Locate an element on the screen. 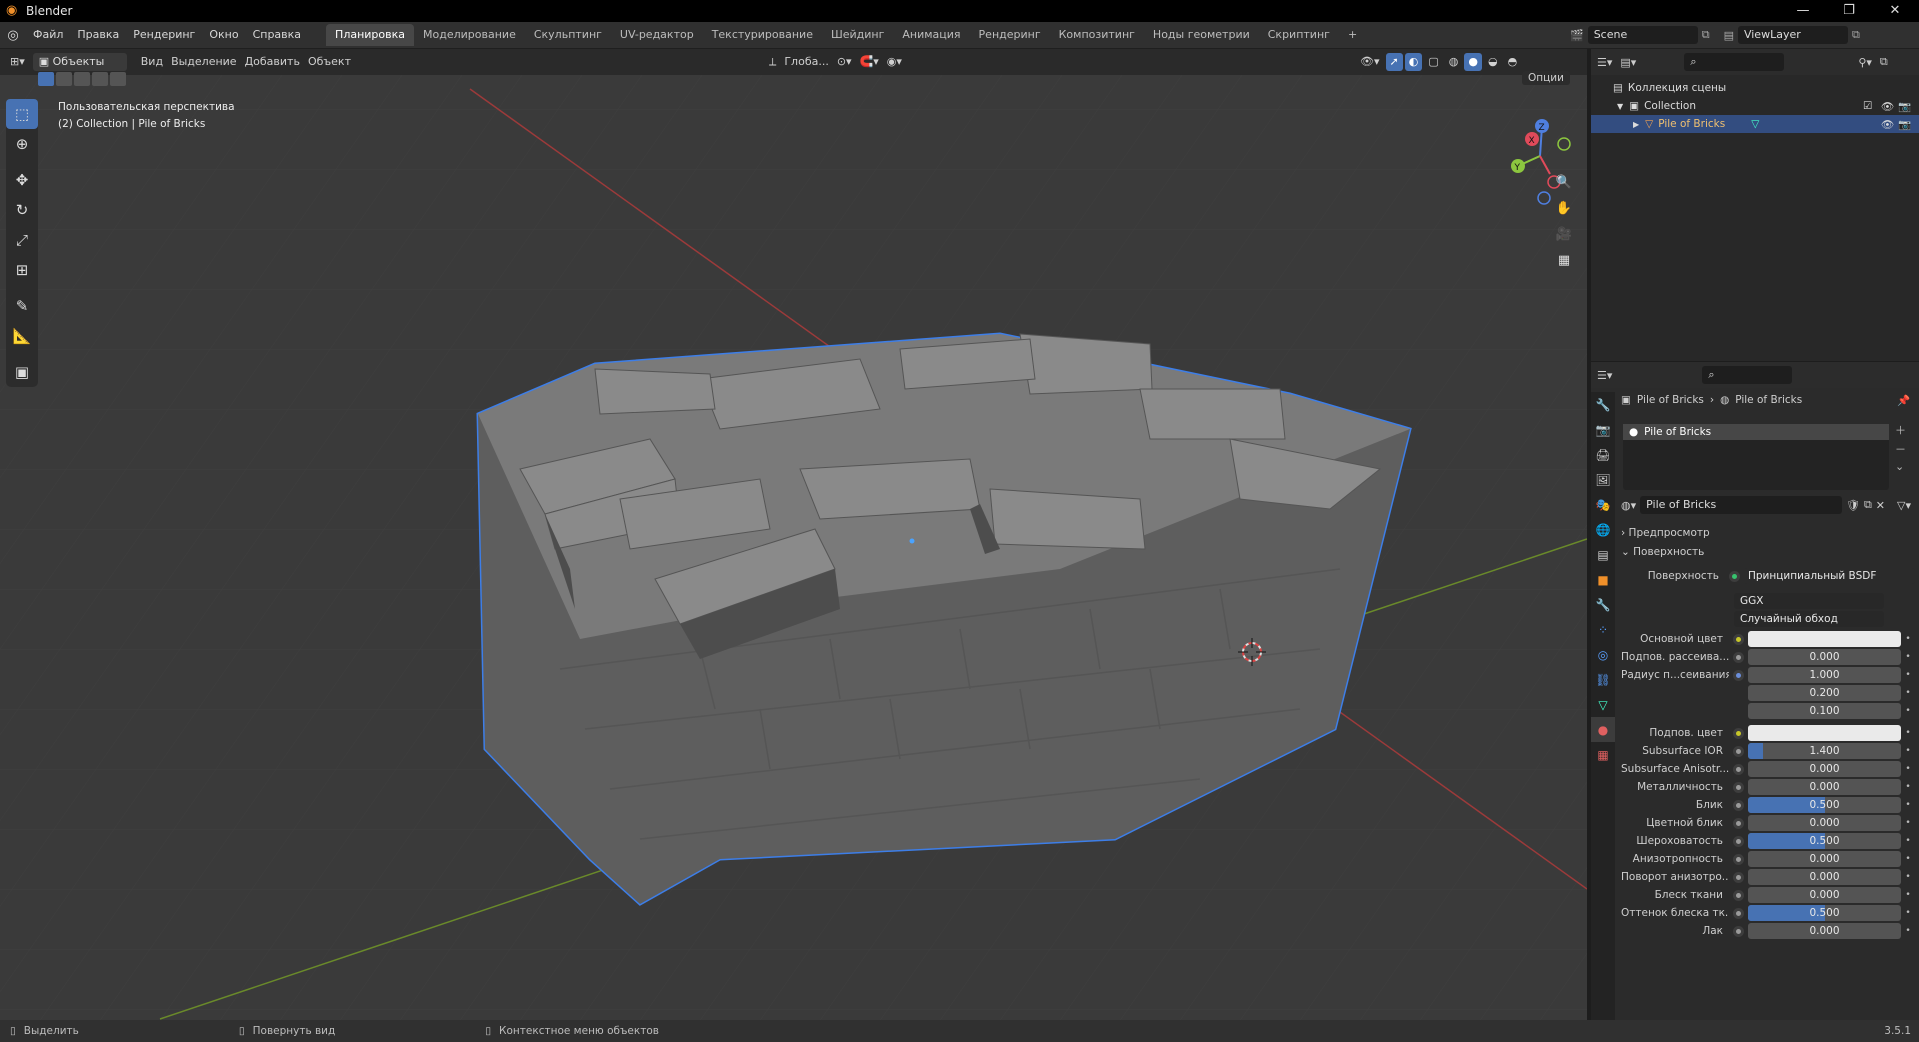  distribution-dropdown: GGX is located at coordinates (1809, 601).